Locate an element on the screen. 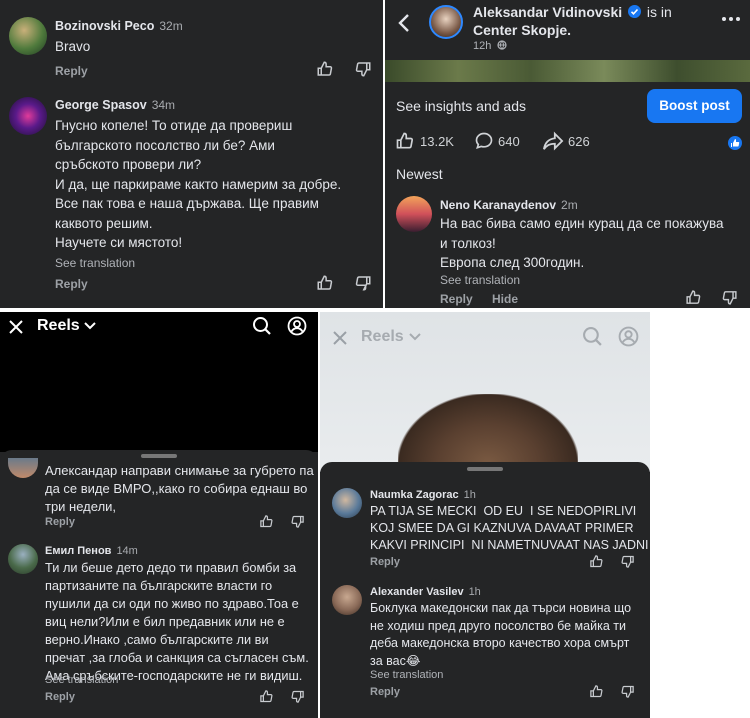 Image resolution: width=750 pixels, height=718 pixels. author-name: Alexander Vasilev is located at coordinates (417, 592).